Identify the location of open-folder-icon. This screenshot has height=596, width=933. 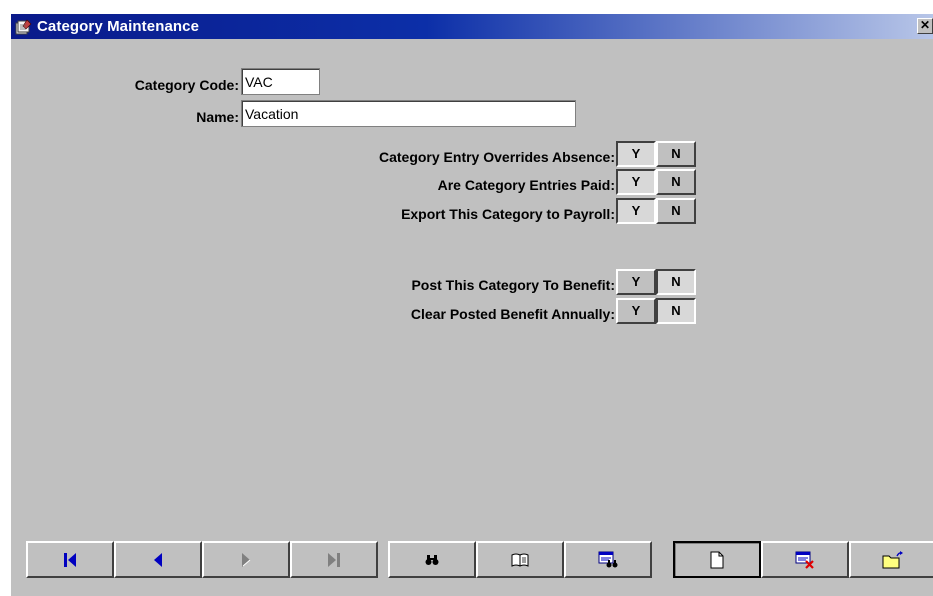
(892, 559).